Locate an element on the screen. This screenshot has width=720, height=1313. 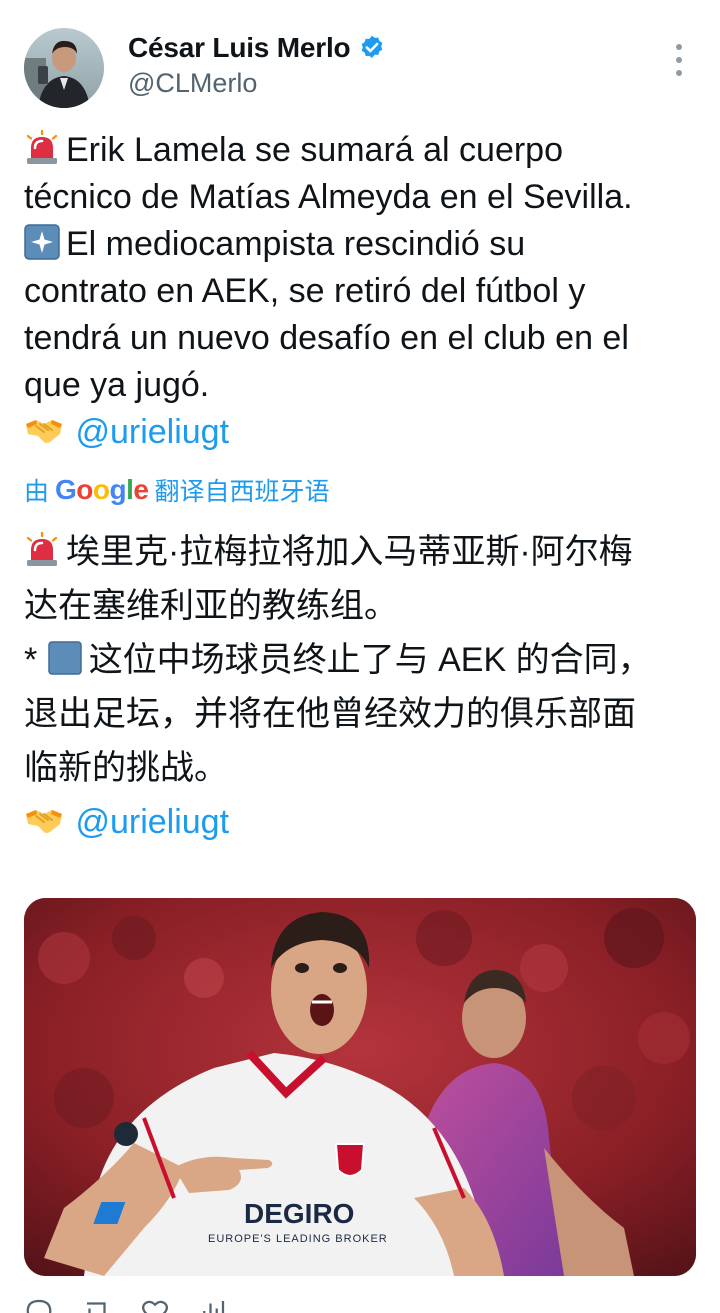
google-letter: e is located at coordinates (141, 489).